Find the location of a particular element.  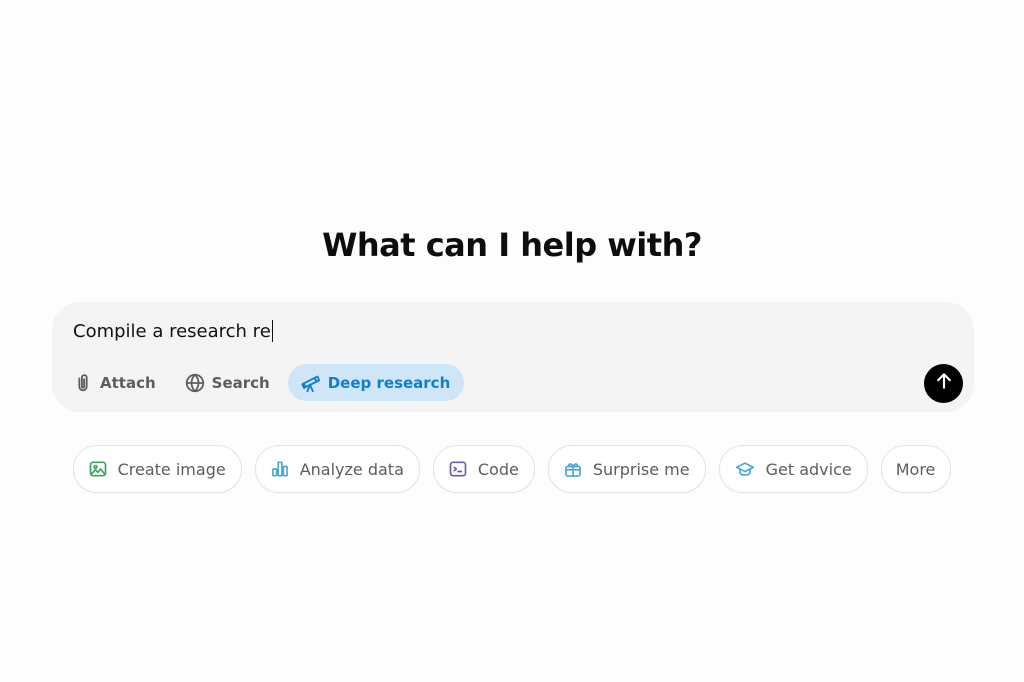

deep-research-button: Deep research is located at coordinates (376, 382).